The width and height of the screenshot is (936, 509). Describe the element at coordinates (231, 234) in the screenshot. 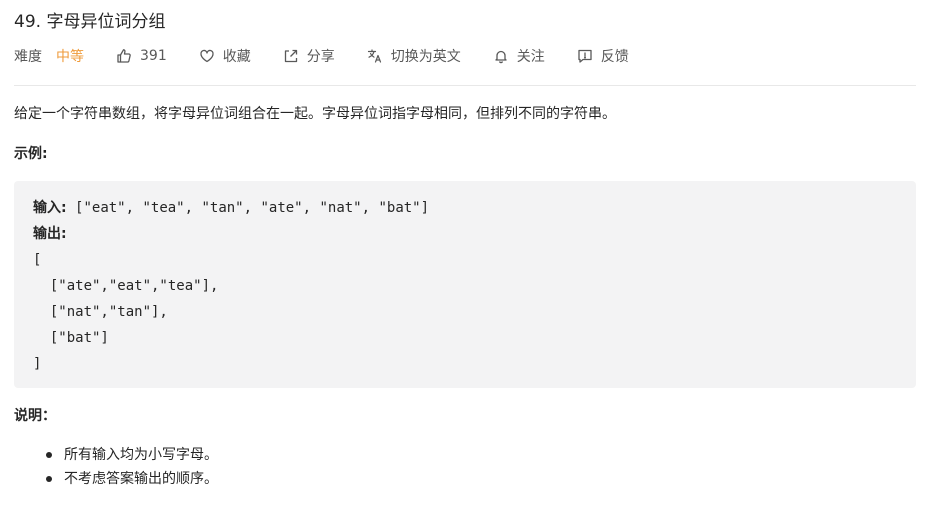

I see `example-output-label-line: 输出:` at that location.